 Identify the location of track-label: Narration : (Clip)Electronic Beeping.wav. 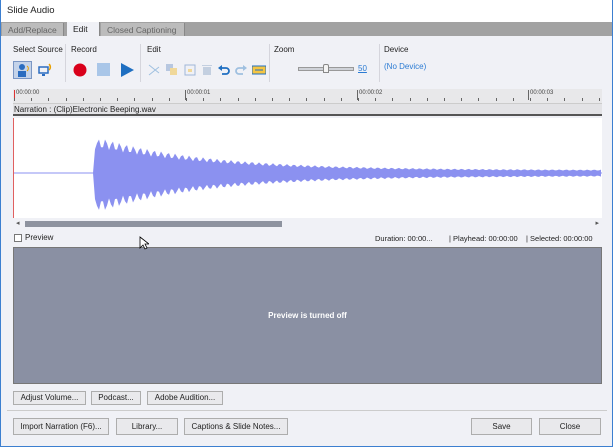
(307, 110).